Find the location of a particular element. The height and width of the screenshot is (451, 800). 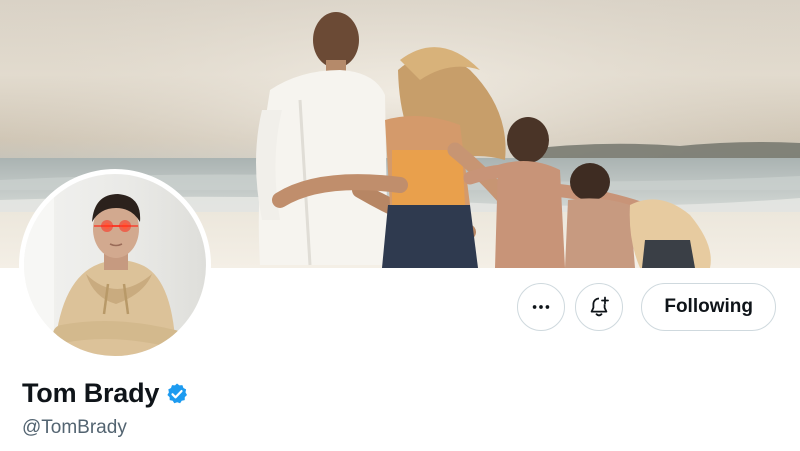

avatar-photo is located at coordinates (115, 265).